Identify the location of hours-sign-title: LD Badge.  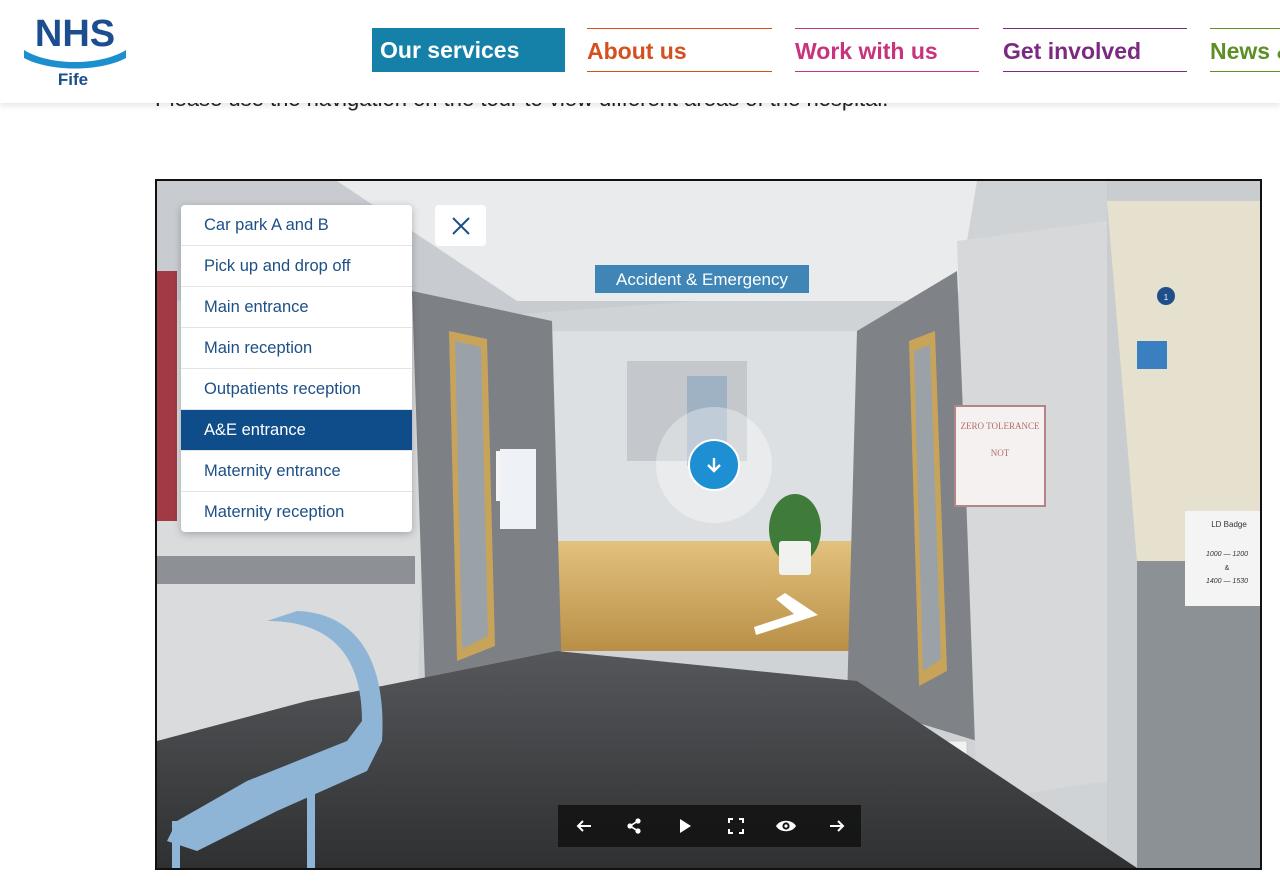
(1229, 524).